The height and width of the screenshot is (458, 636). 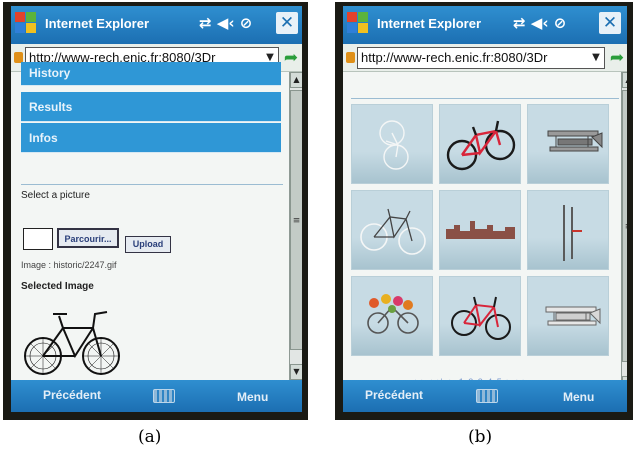 What do you see at coordinates (596, 58) in the screenshot?
I see `chevron-down-icon: ▼` at bounding box center [596, 58].